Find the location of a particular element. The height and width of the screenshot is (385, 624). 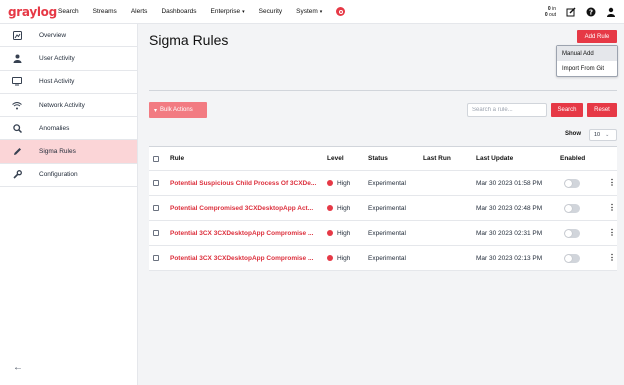

nav-dashboards: Dashboards is located at coordinates (178, 11).